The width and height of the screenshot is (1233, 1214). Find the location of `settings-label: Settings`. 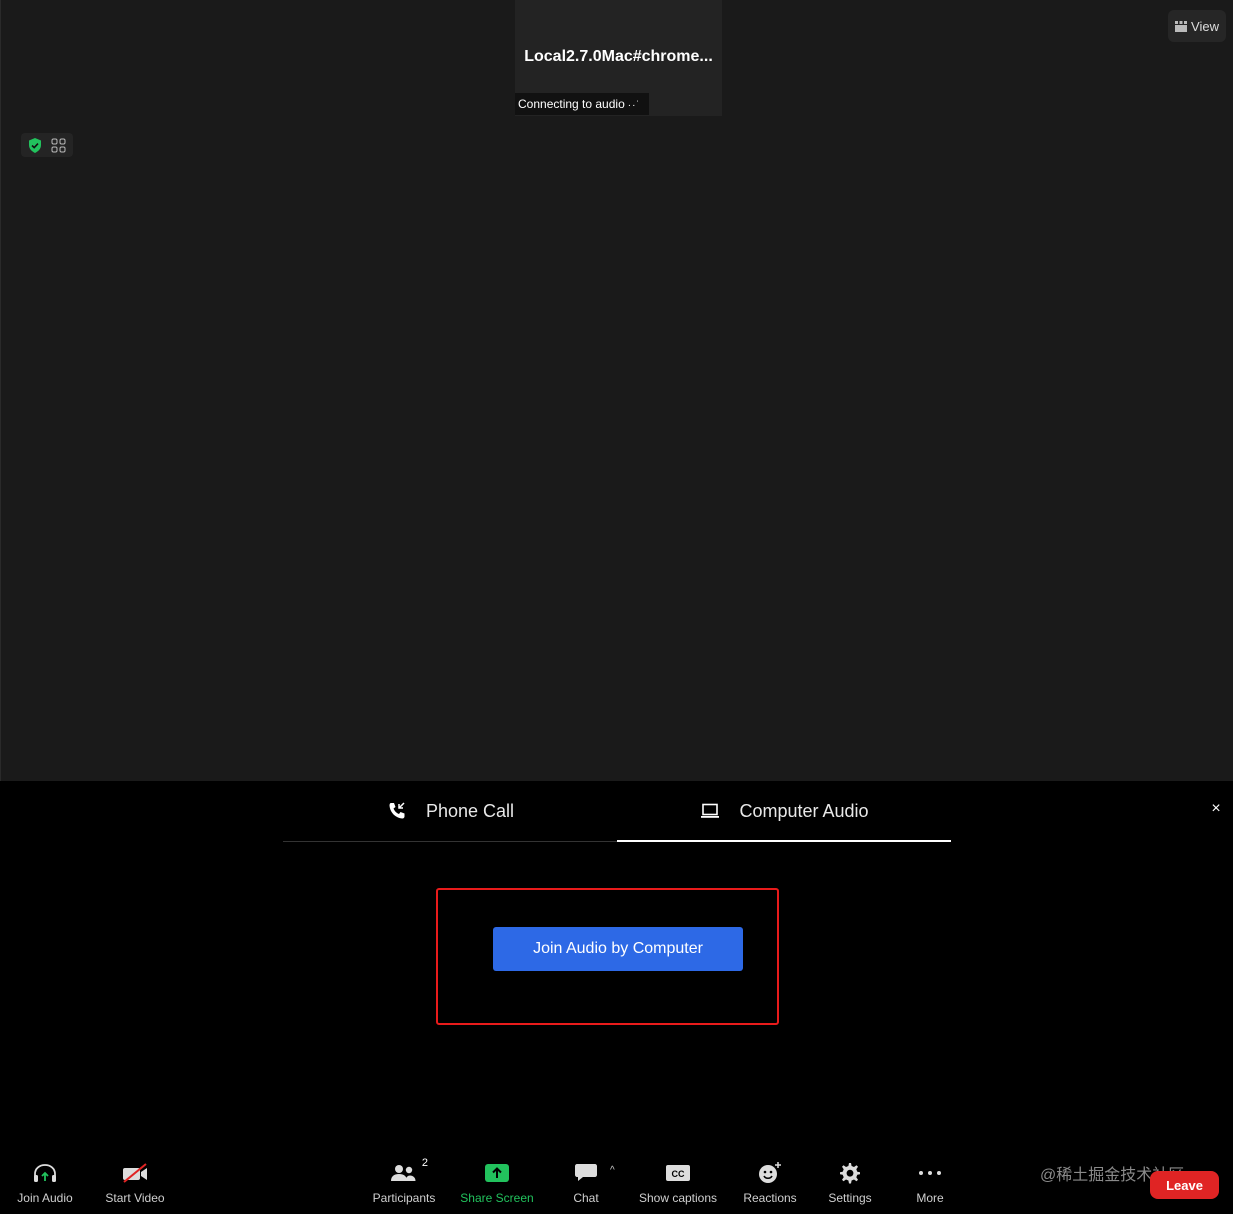

settings-label: Settings is located at coordinates (850, 1198).